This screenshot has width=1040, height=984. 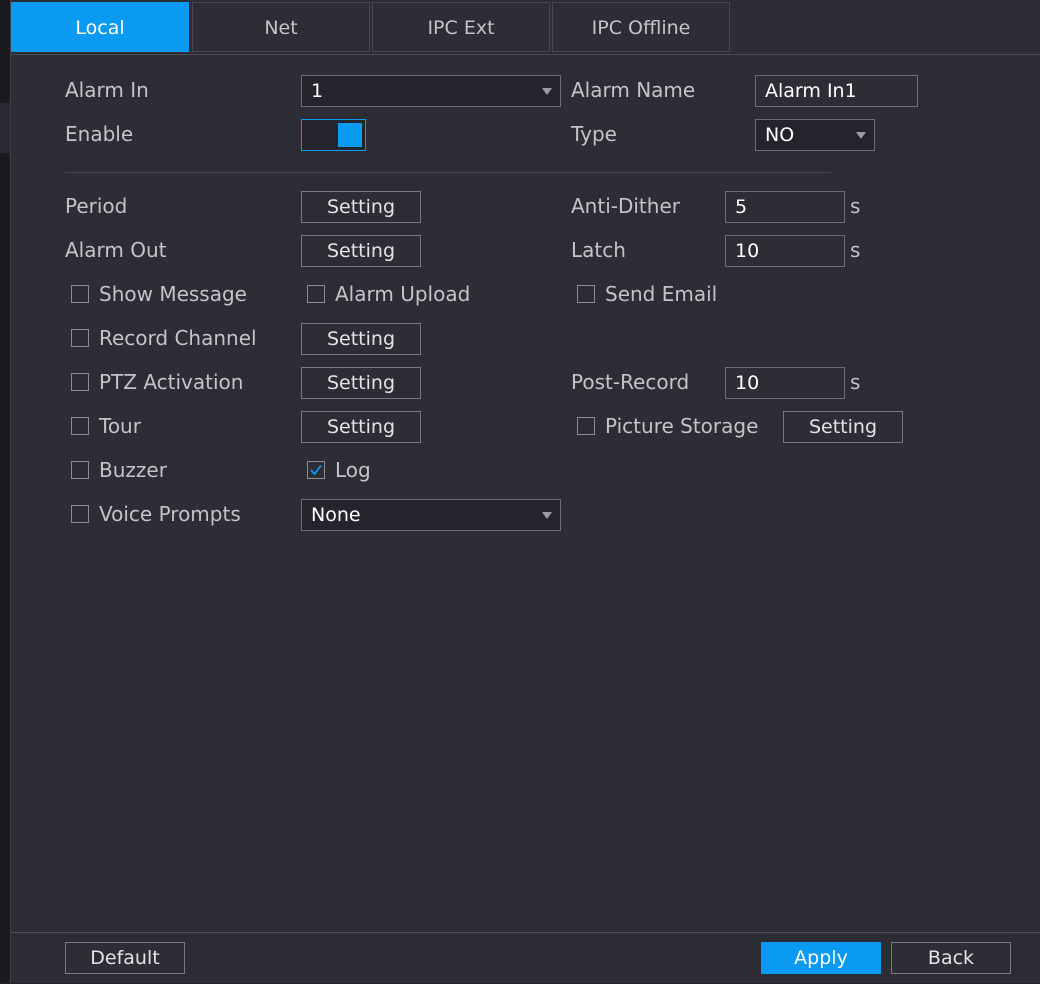 What do you see at coordinates (178, 338) in the screenshot?
I see `record-channel-label: Record Channel` at bounding box center [178, 338].